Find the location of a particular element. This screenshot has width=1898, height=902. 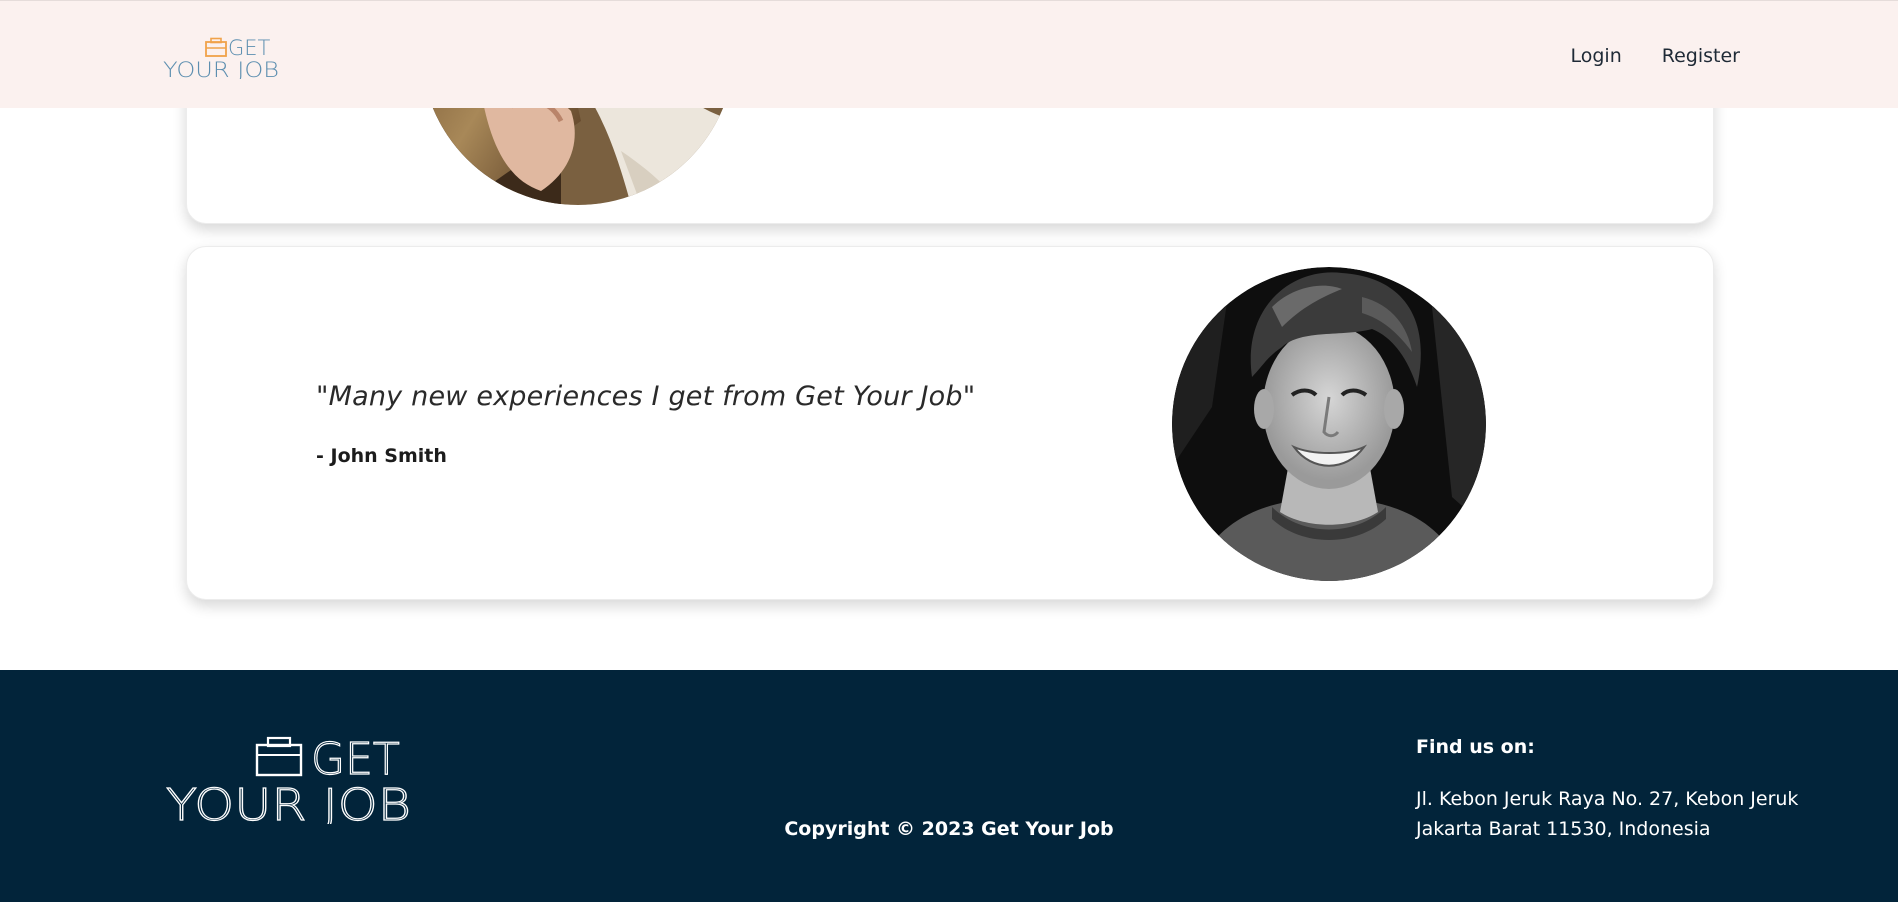

logo-text-bottom: YOUR JOB is located at coordinates (221, 68).